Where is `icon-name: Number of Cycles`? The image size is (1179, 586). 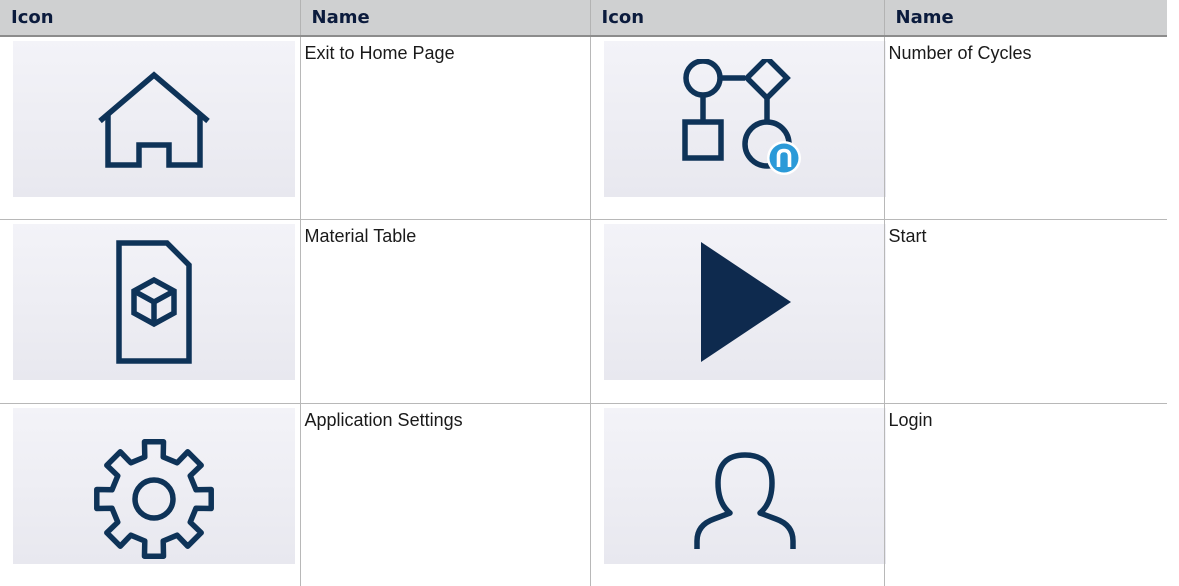 icon-name: Number of Cycles is located at coordinates (1025, 128).